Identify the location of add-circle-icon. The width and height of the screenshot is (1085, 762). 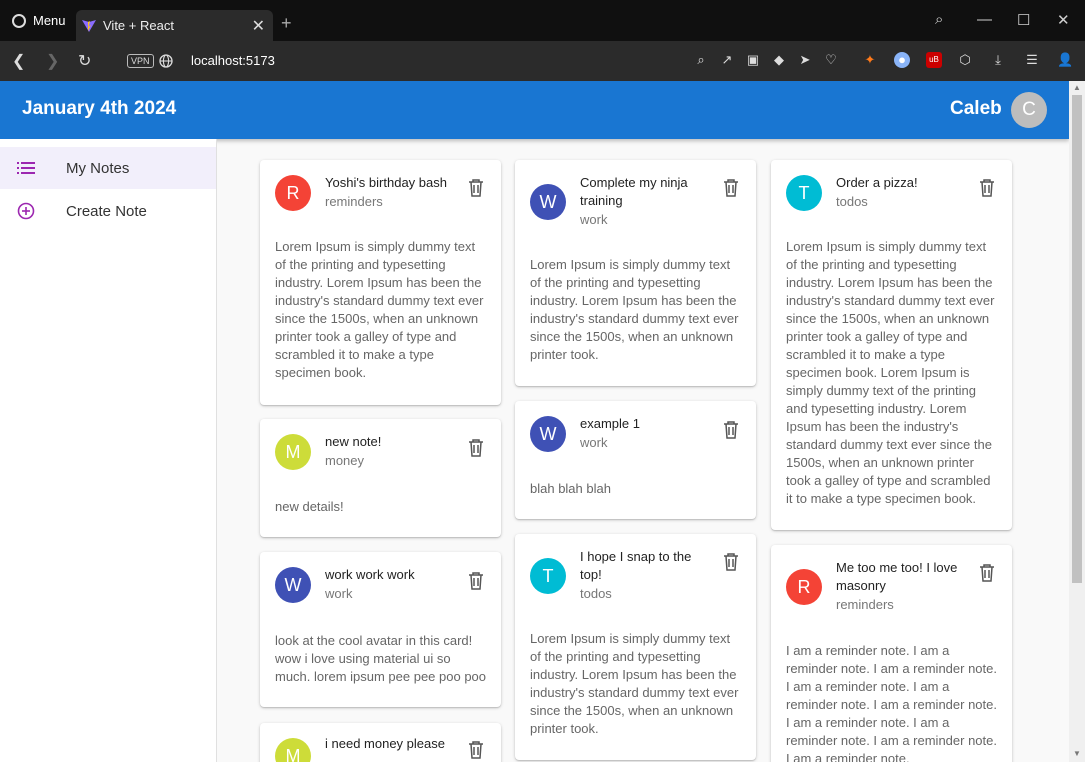
(26, 211).